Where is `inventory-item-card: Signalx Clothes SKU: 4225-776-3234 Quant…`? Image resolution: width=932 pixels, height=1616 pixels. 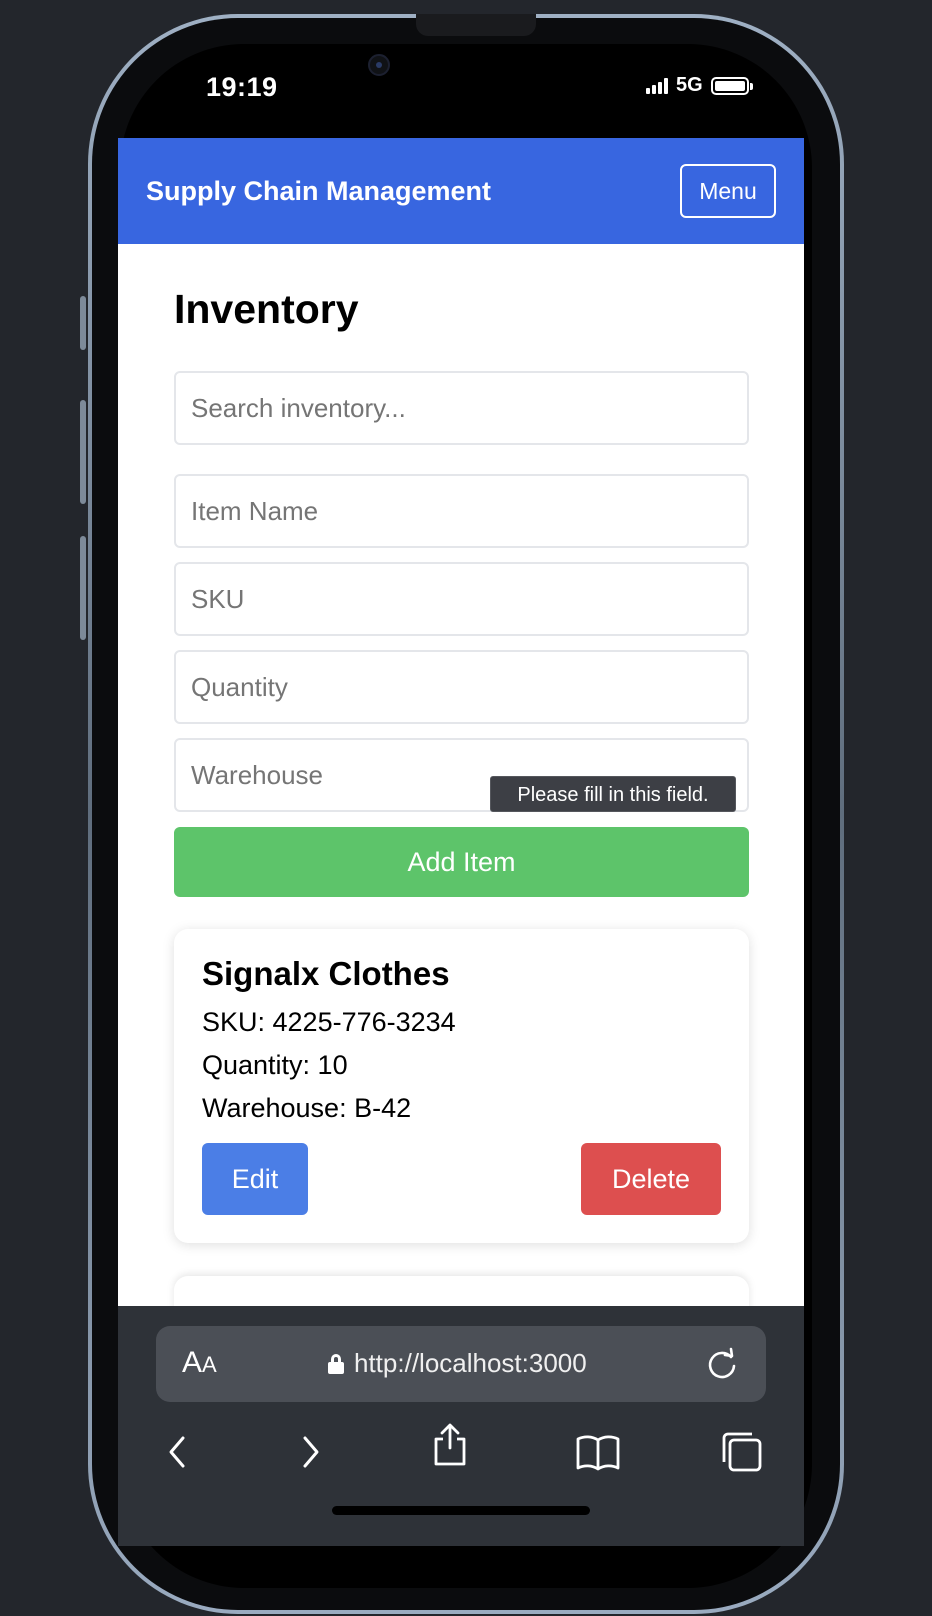
inventory-item-card: Signalx Clothes SKU: 4225-776-3234 Quant… is located at coordinates (461, 1086).